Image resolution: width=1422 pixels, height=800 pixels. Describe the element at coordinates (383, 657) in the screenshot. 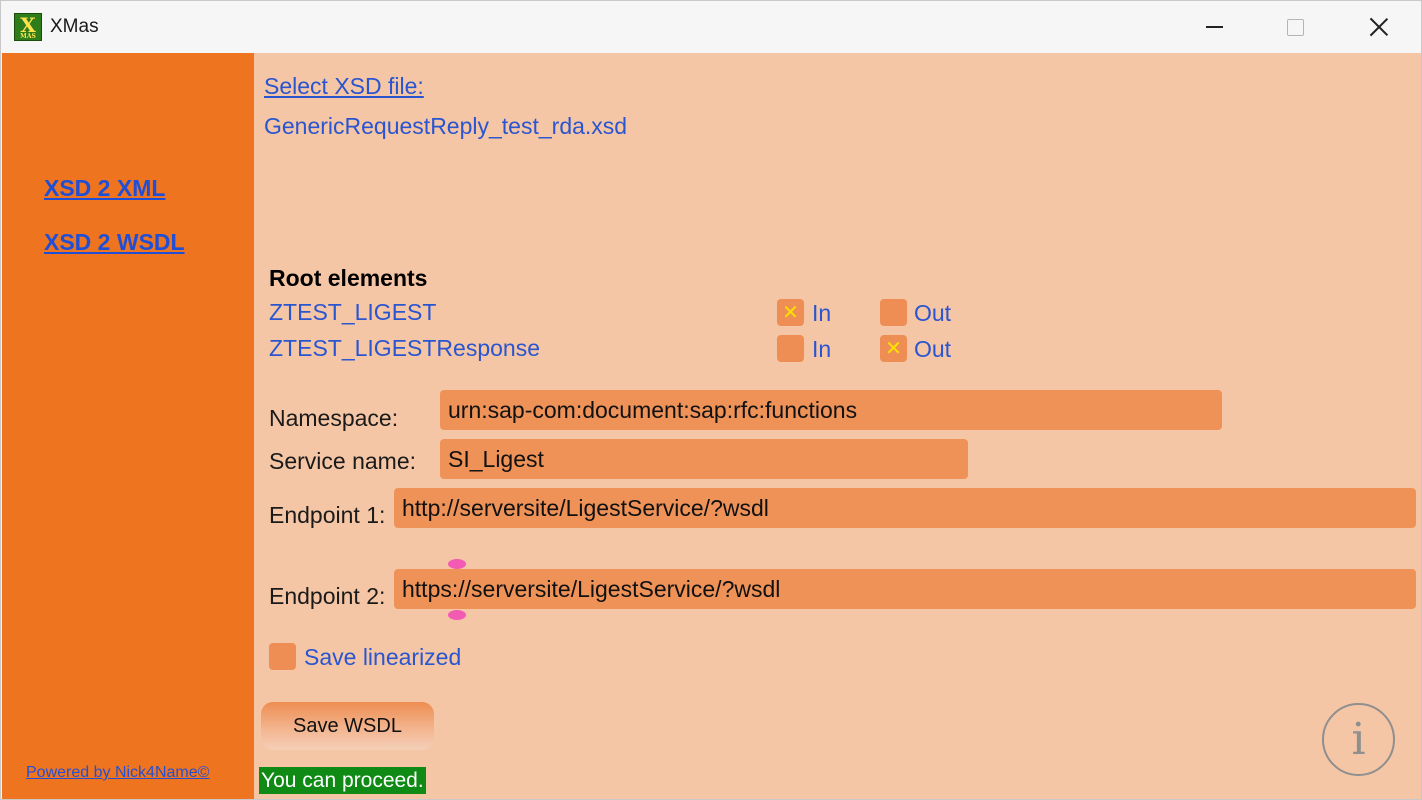

I see `save-linearized-label: Save linearized` at that location.